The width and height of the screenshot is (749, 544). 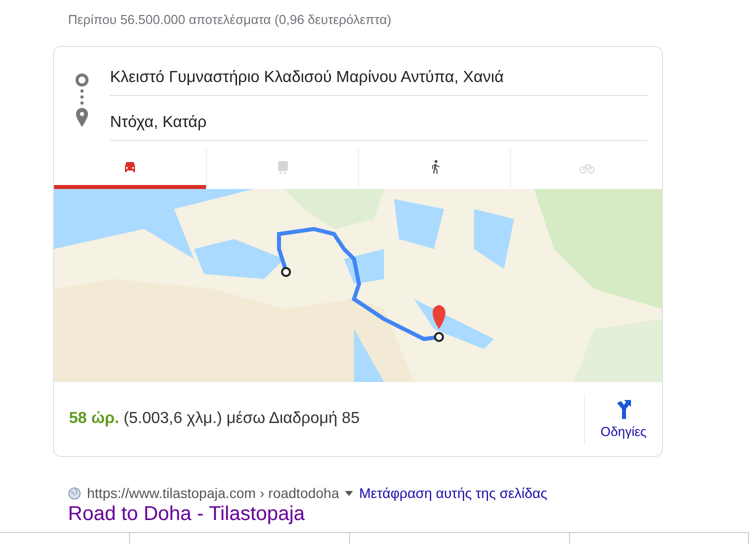 I want to click on destination-field: Ντόχα, Κατάρ, so click(x=379, y=121).